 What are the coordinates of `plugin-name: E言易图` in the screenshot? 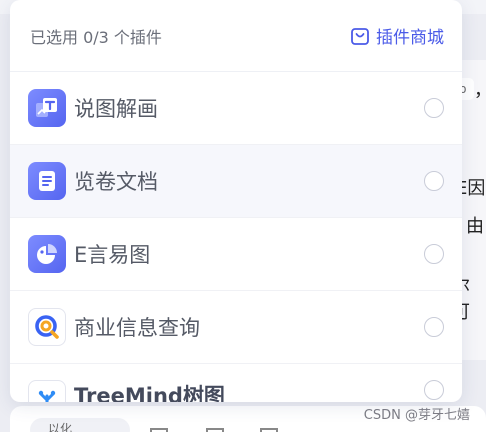 It's located at (112, 255).